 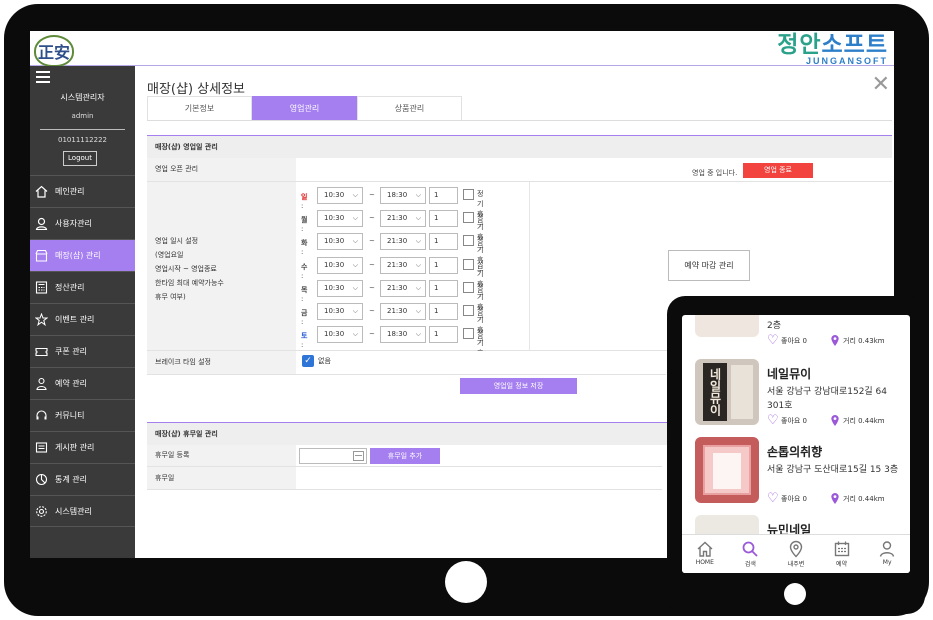 What do you see at coordinates (199, 108) in the screenshot?
I see `tab-basic-info: 기본정보` at bounding box center [199, 108].